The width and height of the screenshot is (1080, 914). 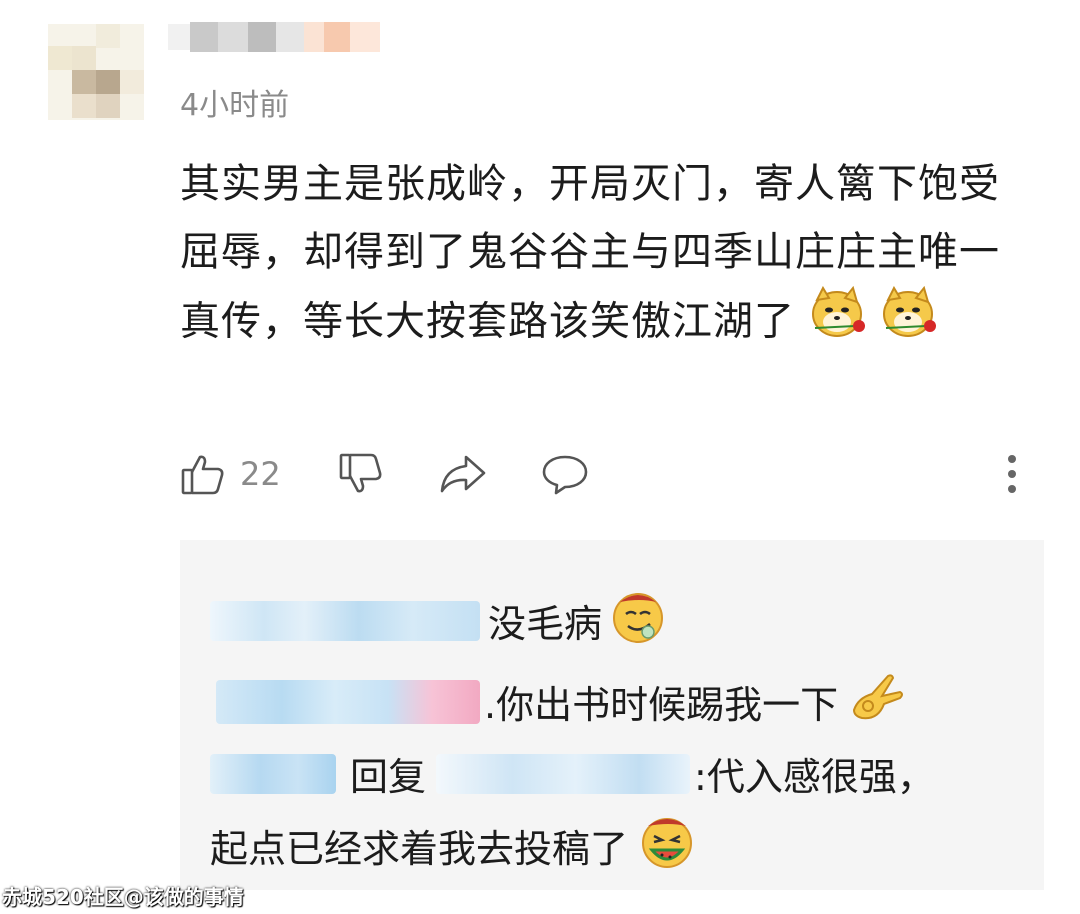 I want to click on comment-icon, so click(x=565, y=474).